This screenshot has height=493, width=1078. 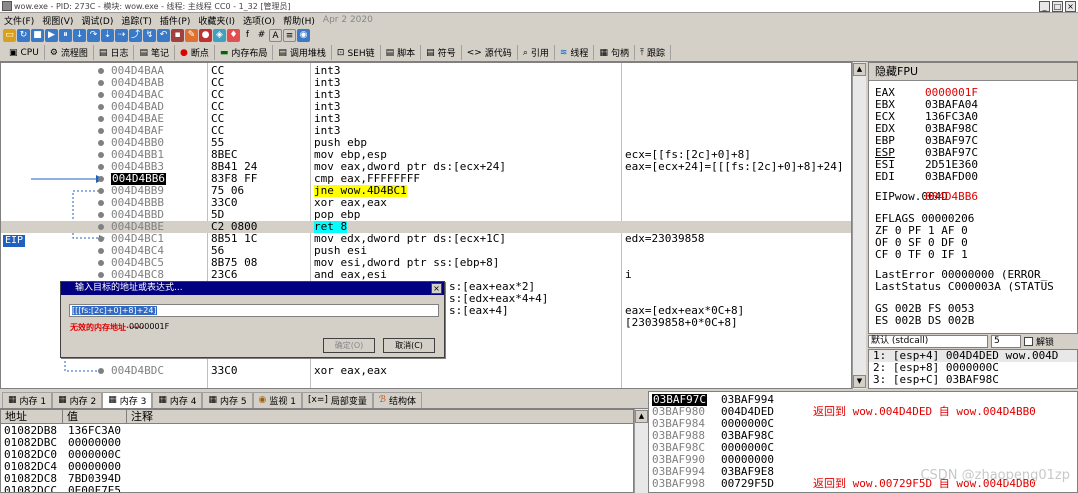 What do you see at coordinates (121, 35) in the screenshot?
I see `trace-over-icon: ⇢` at bounding box center [121, 35].